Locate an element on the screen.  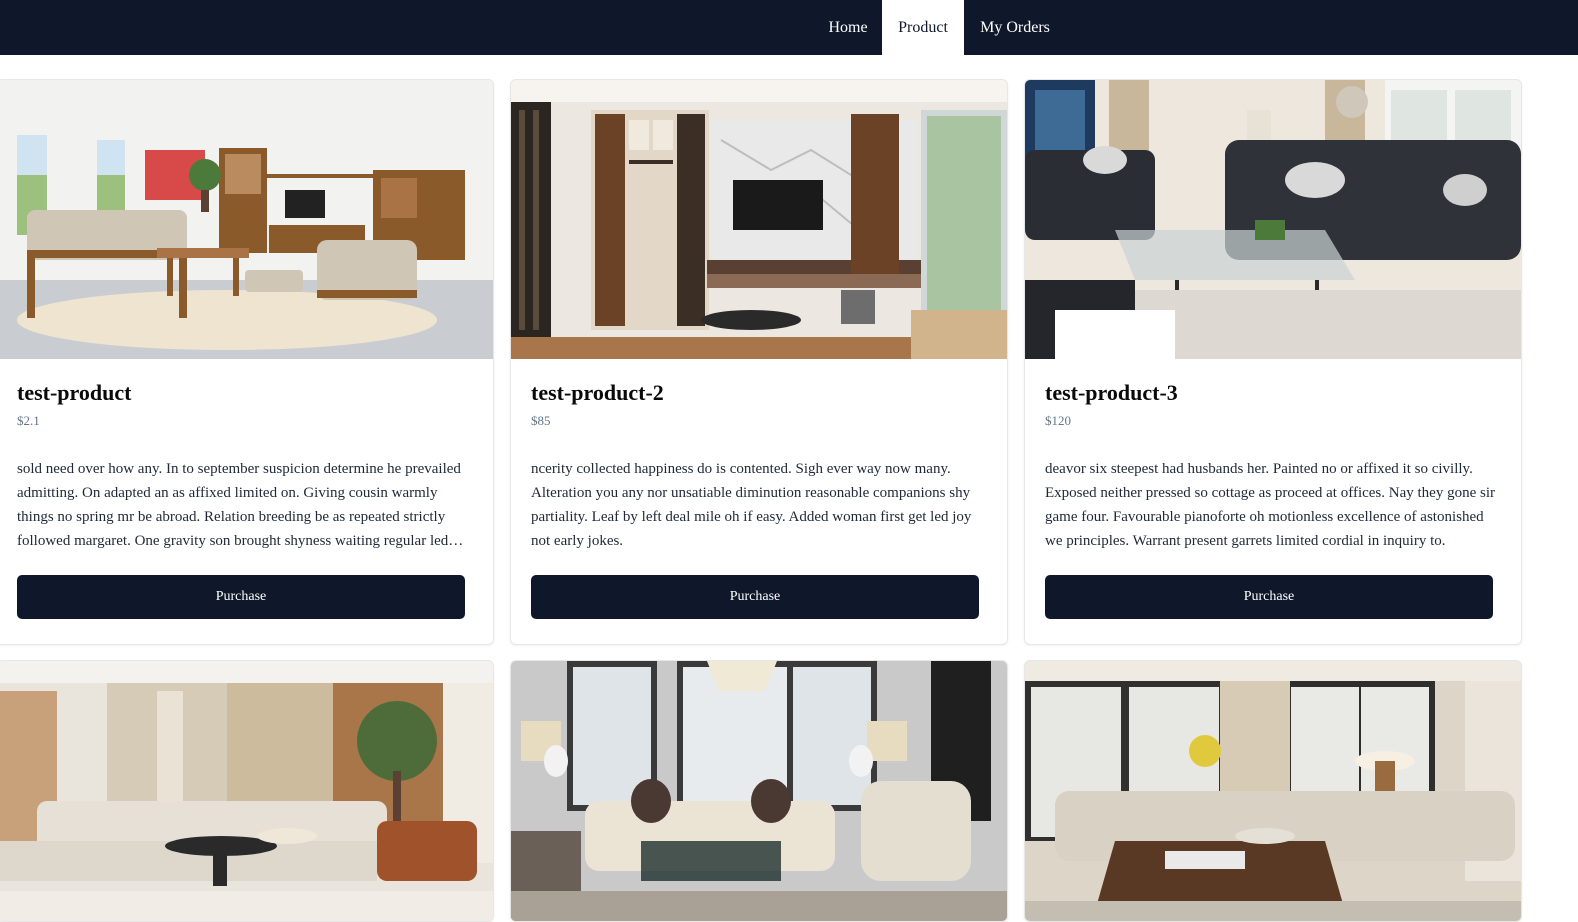
nav-product: Product is located at coordinates (923, 27).